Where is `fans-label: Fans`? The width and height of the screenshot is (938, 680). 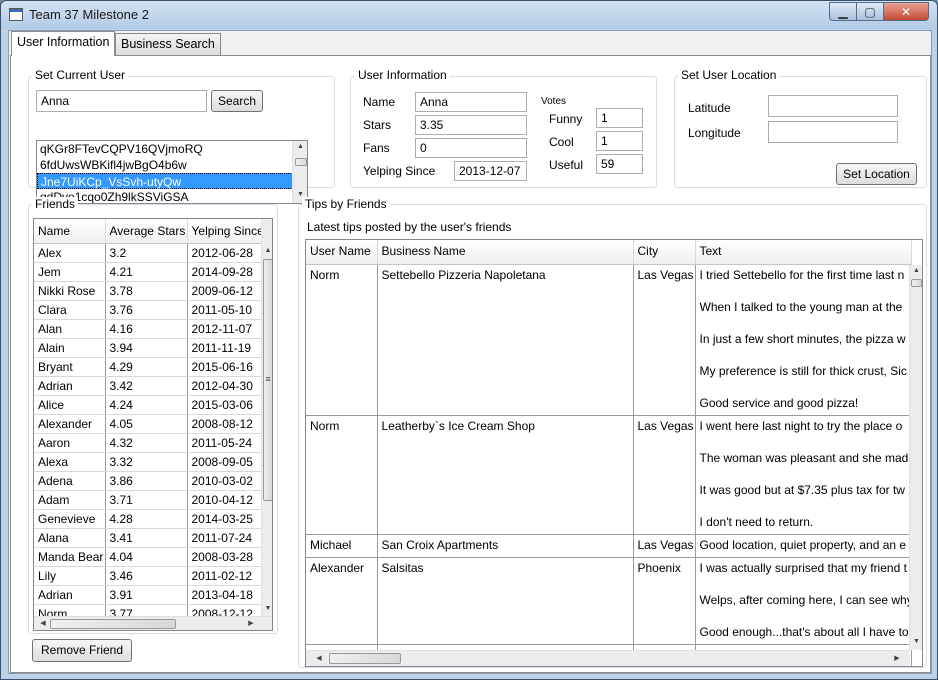
fans-label: Fans is located at coordinates (376, 148).